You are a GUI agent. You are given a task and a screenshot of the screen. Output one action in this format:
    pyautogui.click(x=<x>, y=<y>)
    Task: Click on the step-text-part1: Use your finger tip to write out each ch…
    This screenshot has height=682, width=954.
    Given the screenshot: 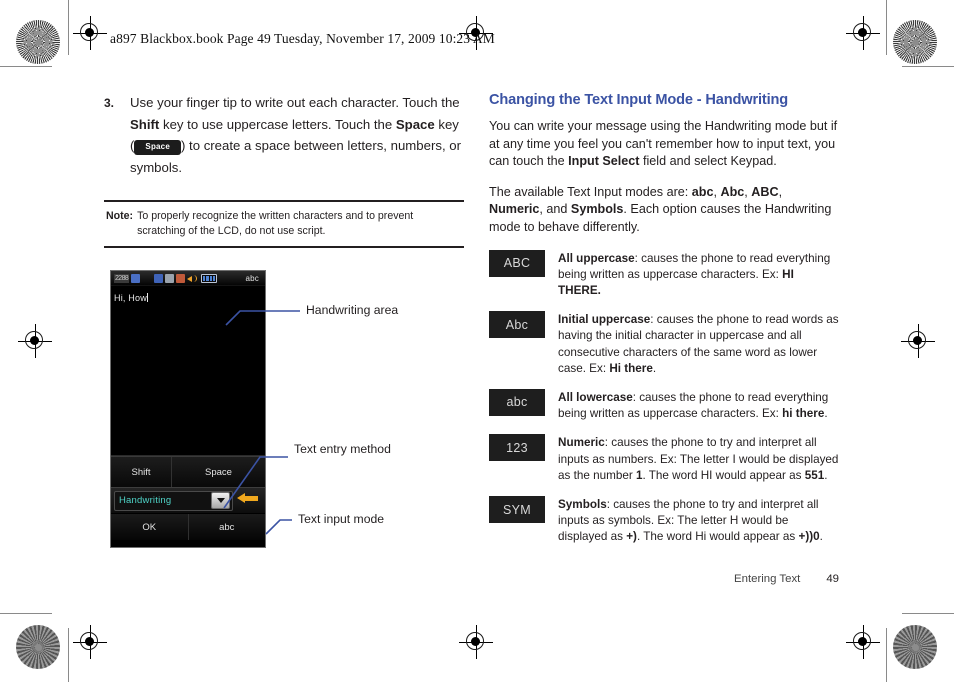 What is the action you would take?
    pyautogui.click(x=295, y=102)
    